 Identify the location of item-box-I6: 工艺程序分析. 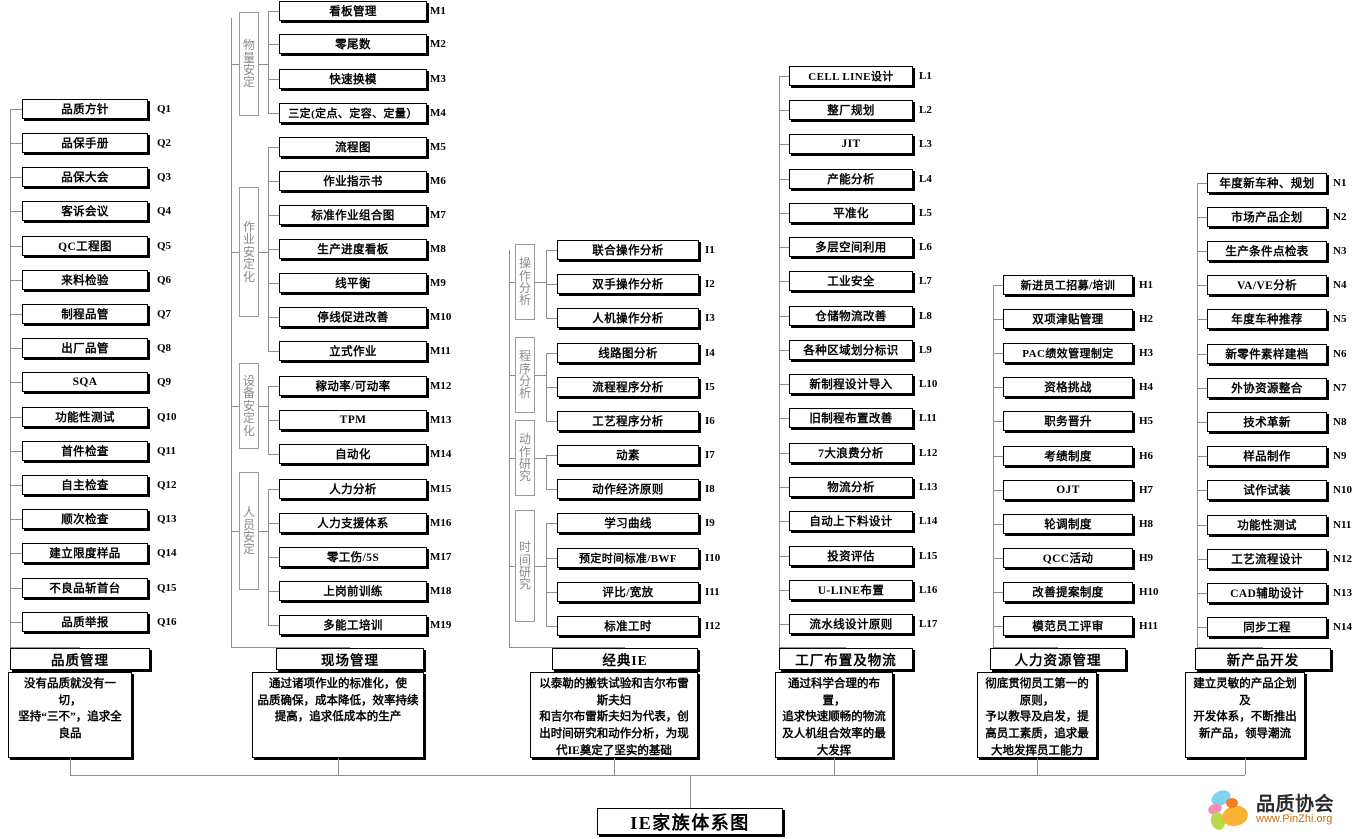
(628, 421).